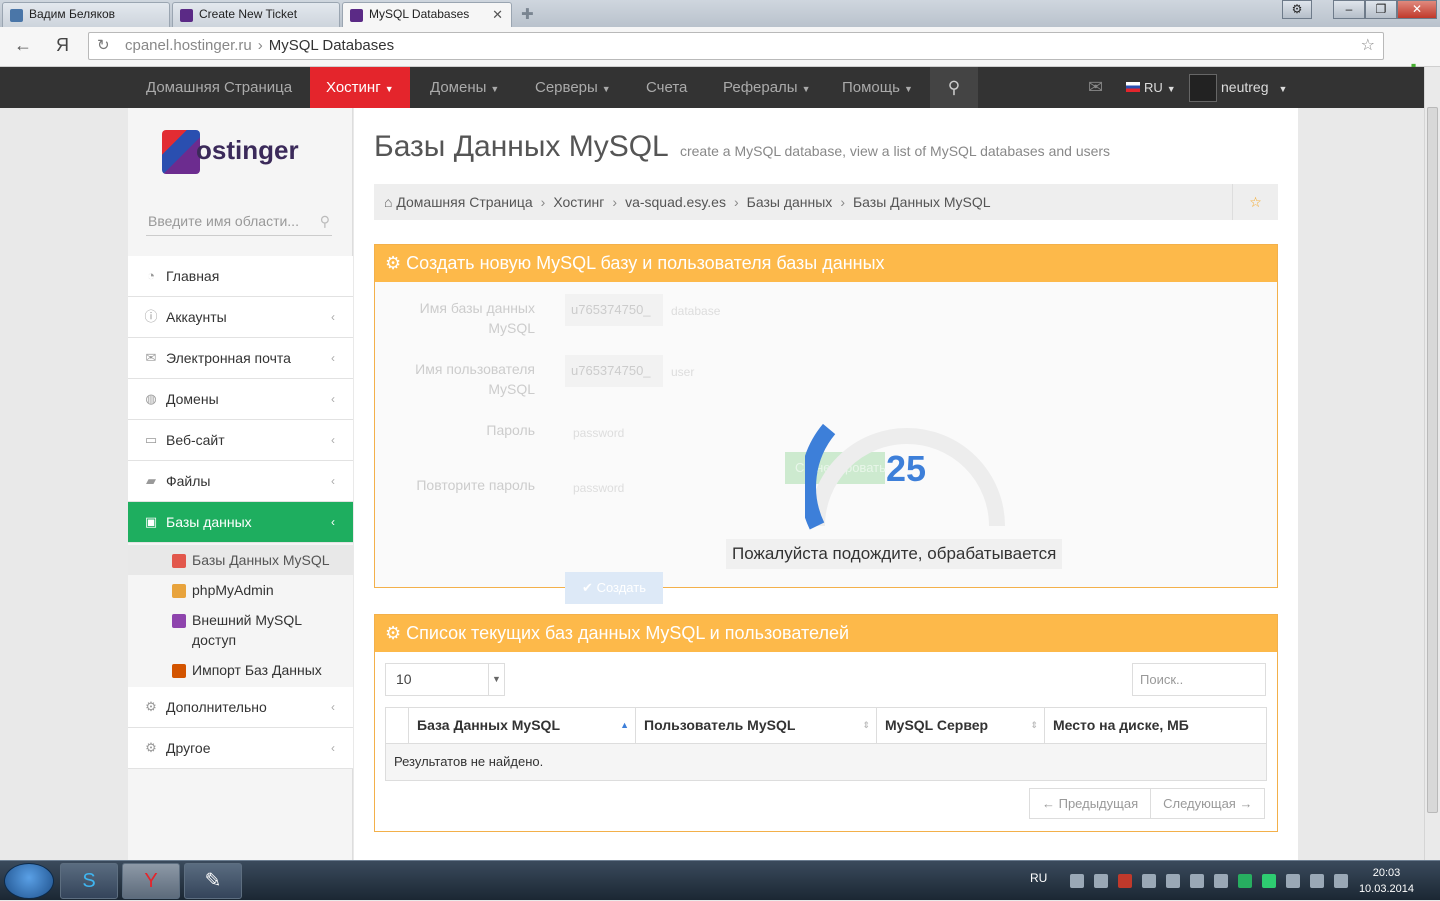  Describe the element at coordinates (193, 276) in the screenshot. I see `sidebar-item-label: Главная` at that location.